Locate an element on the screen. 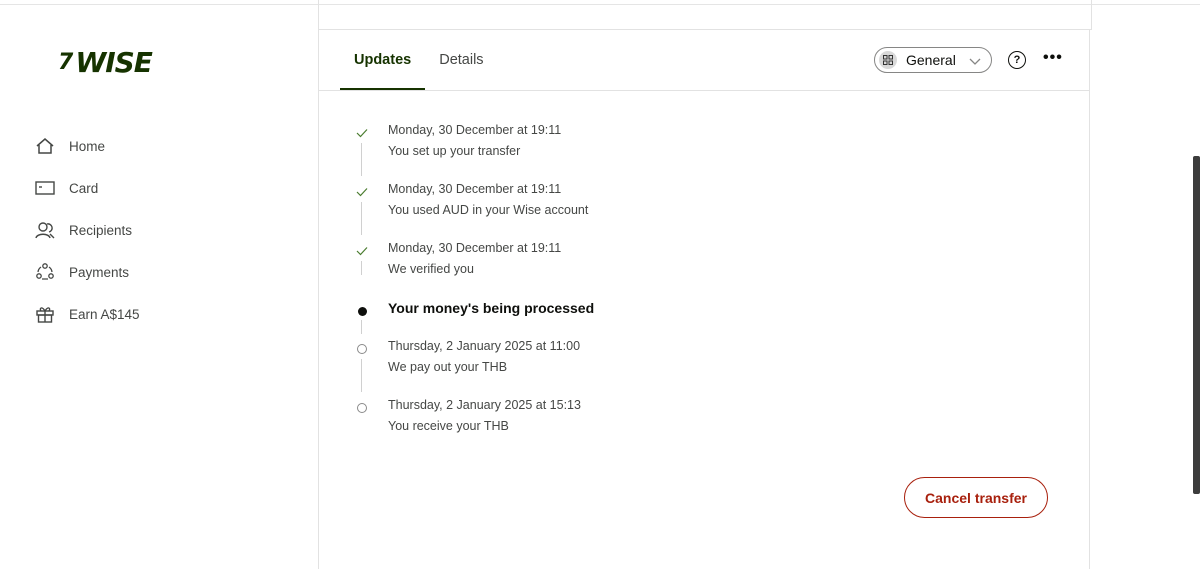  home-icon is located at coordinates (45, 146).